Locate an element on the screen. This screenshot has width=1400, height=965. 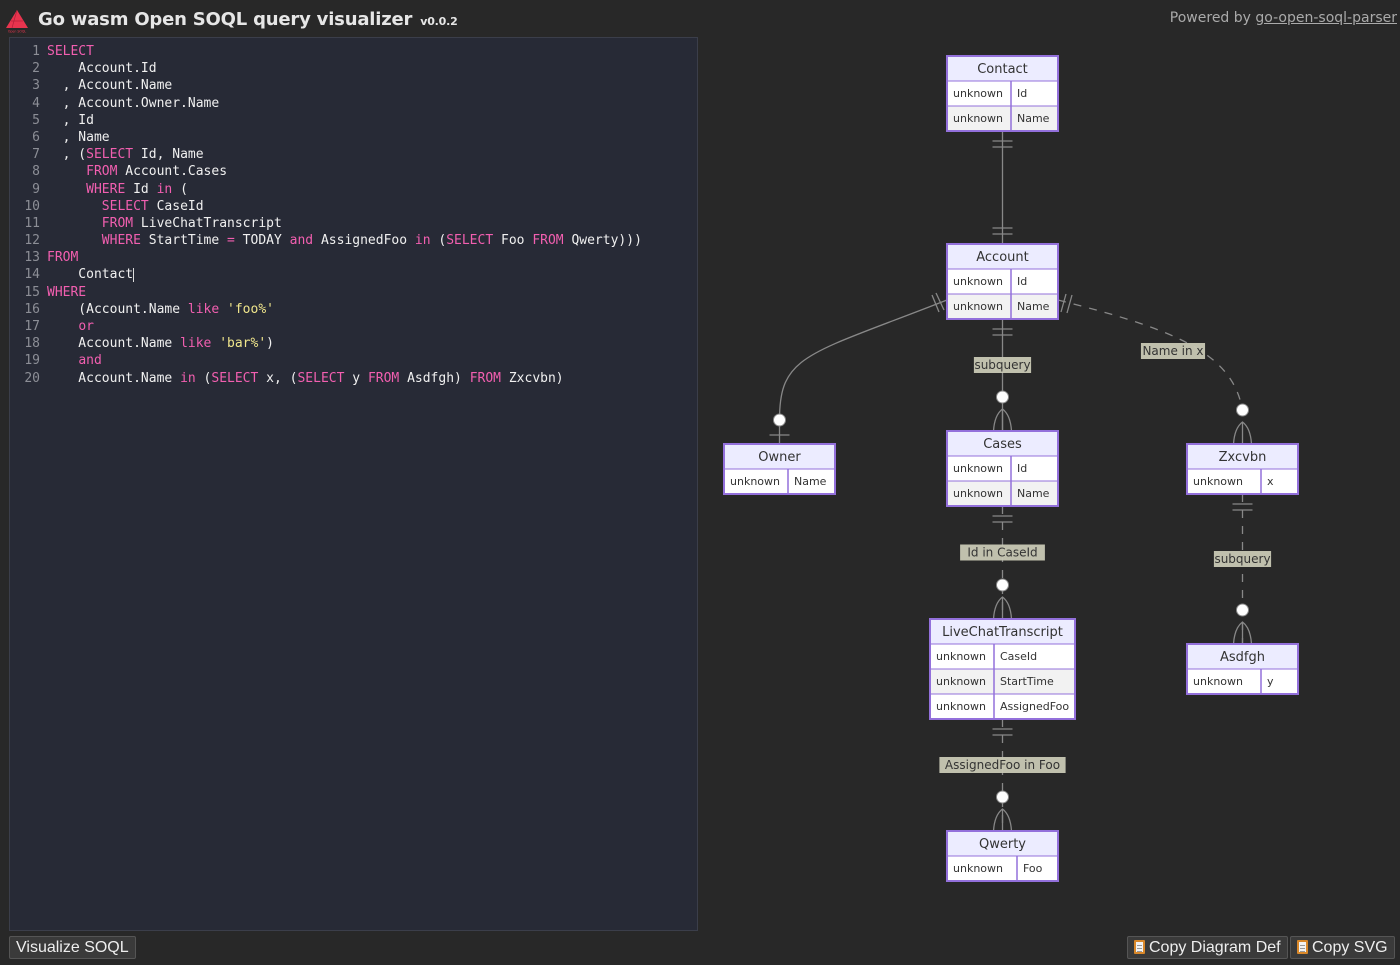
code-line: 18 Account.Name like 'bar%') is located at coordinates (326, 343).